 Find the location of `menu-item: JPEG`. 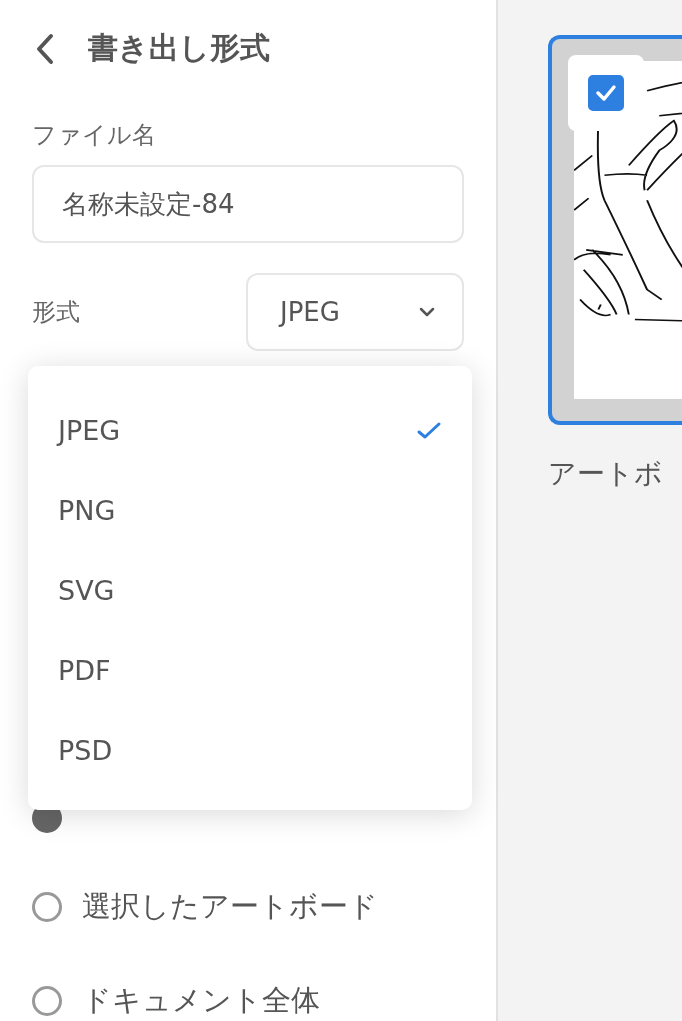

menu-item: JPEG is located at coordinates (250, 430).